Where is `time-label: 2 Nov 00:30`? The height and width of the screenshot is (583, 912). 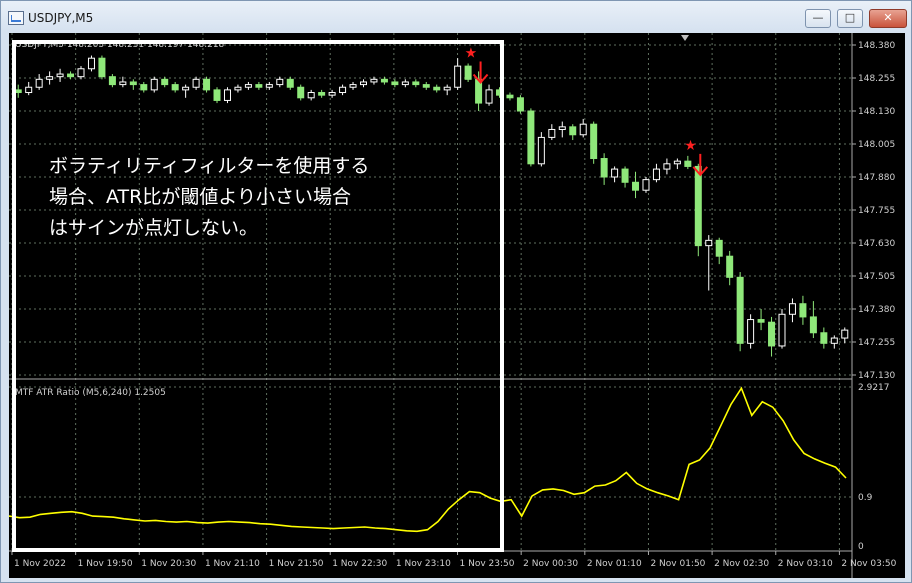 time-label: 2 Nov 00:30 is located at coordinates (550, 564).